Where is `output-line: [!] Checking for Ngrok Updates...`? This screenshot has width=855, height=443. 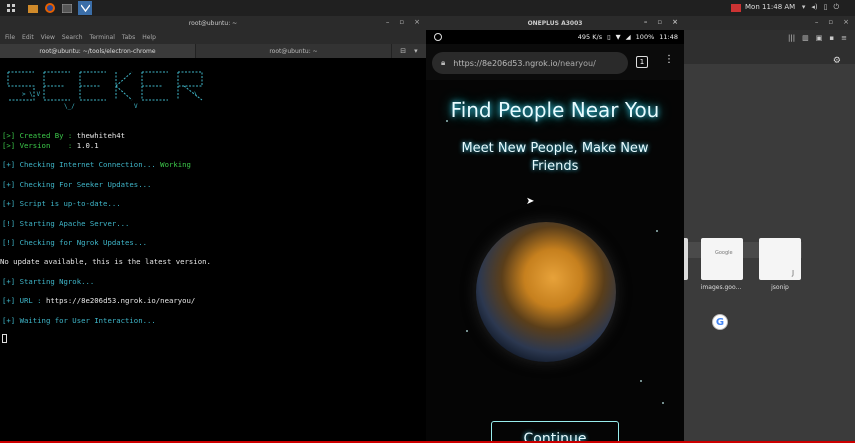
output-line: [!] Checking for Ngrok Updates... is located at coordinates (74, 242).